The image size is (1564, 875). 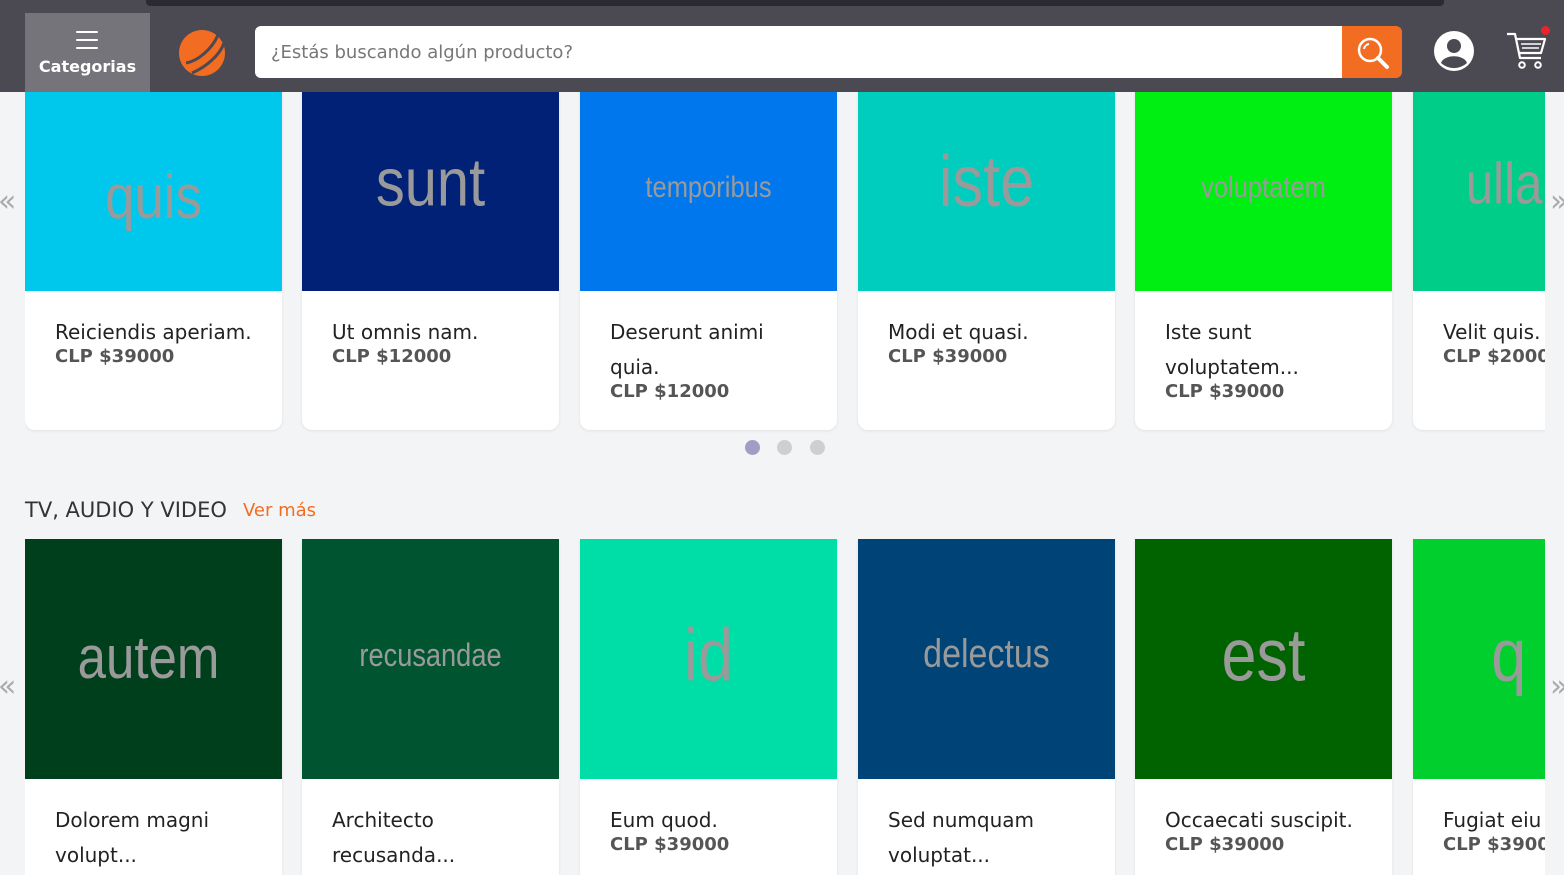 What do you see at coordinates (435, 332) in the screenshot?
I see `product-name: Ut omnis nam.` at bounding box center [435, 332].